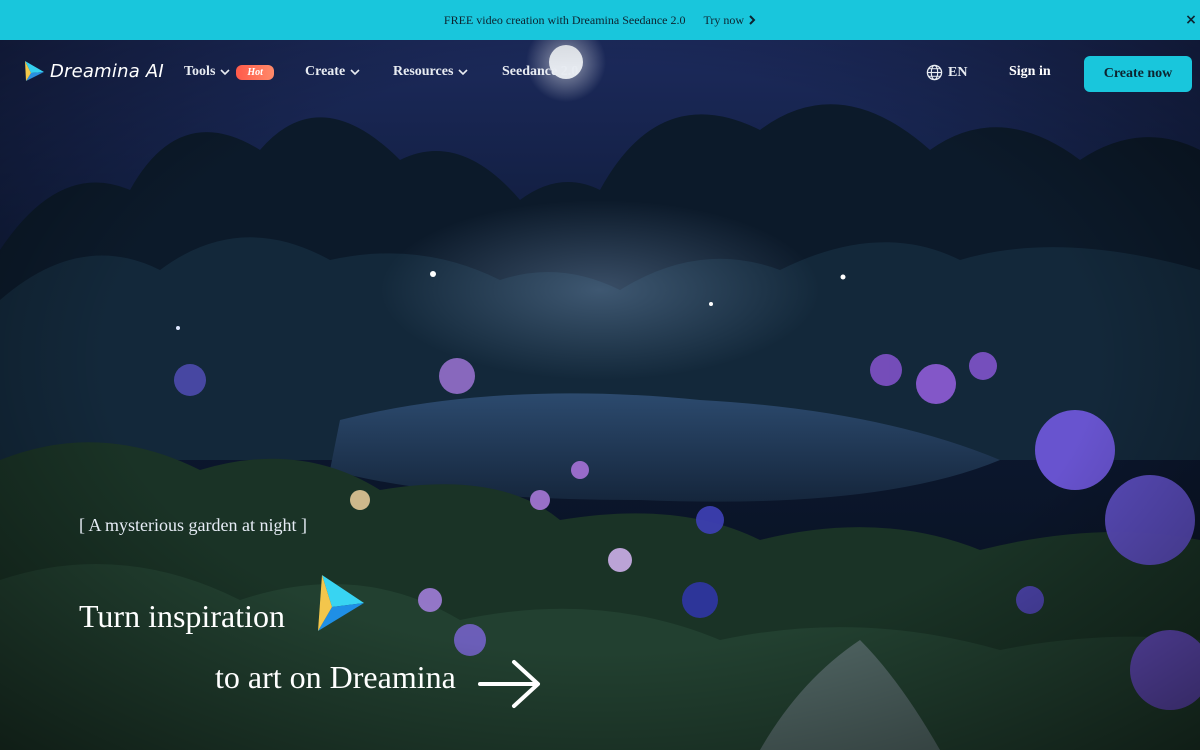 The width and height of the screenshot is (1200, 750). What do you see at coordinates (1138, 74) in the screenshot?
I see `create-now-button: Create now` at bounding box center [1138, 74].